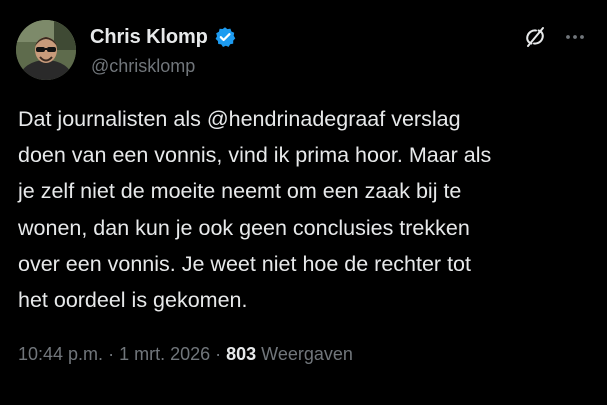 The image size is (607, 405). I want to click on views-label: Weergaven, so click(304, 354).